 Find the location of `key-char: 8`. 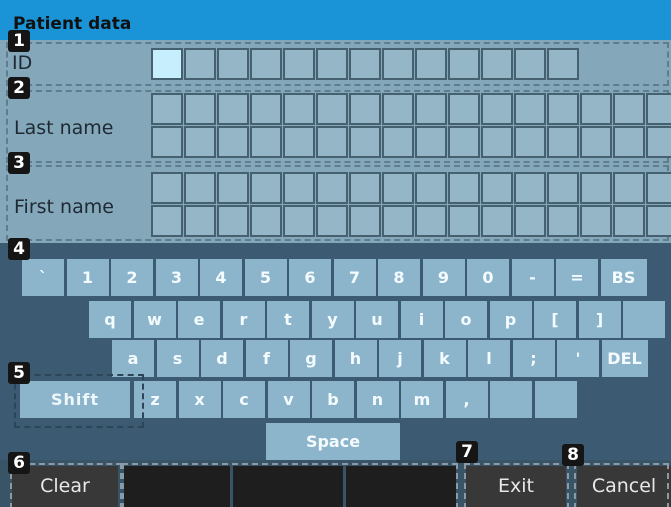

key-char: 8 is located at coordinates (399, 277).